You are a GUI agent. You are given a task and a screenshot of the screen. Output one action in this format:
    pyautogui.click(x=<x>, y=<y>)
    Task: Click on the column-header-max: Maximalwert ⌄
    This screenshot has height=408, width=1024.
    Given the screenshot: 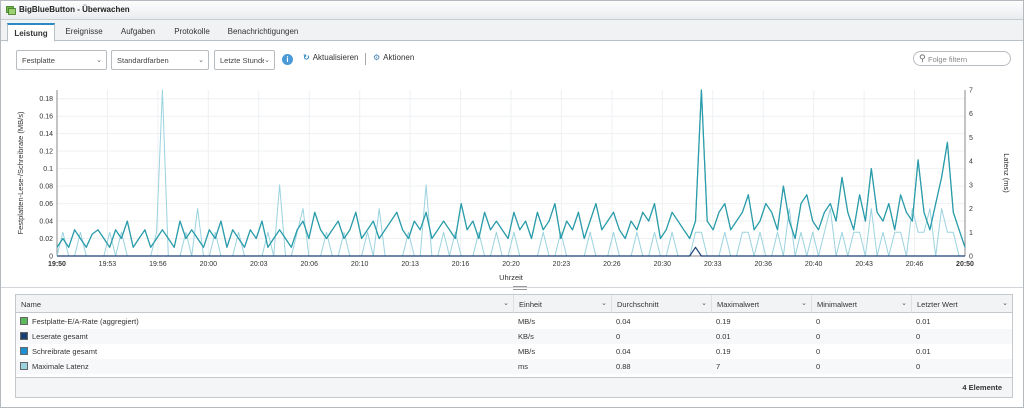 What is the action you would take?
    pyautogui.click(x=762, y=304)
    